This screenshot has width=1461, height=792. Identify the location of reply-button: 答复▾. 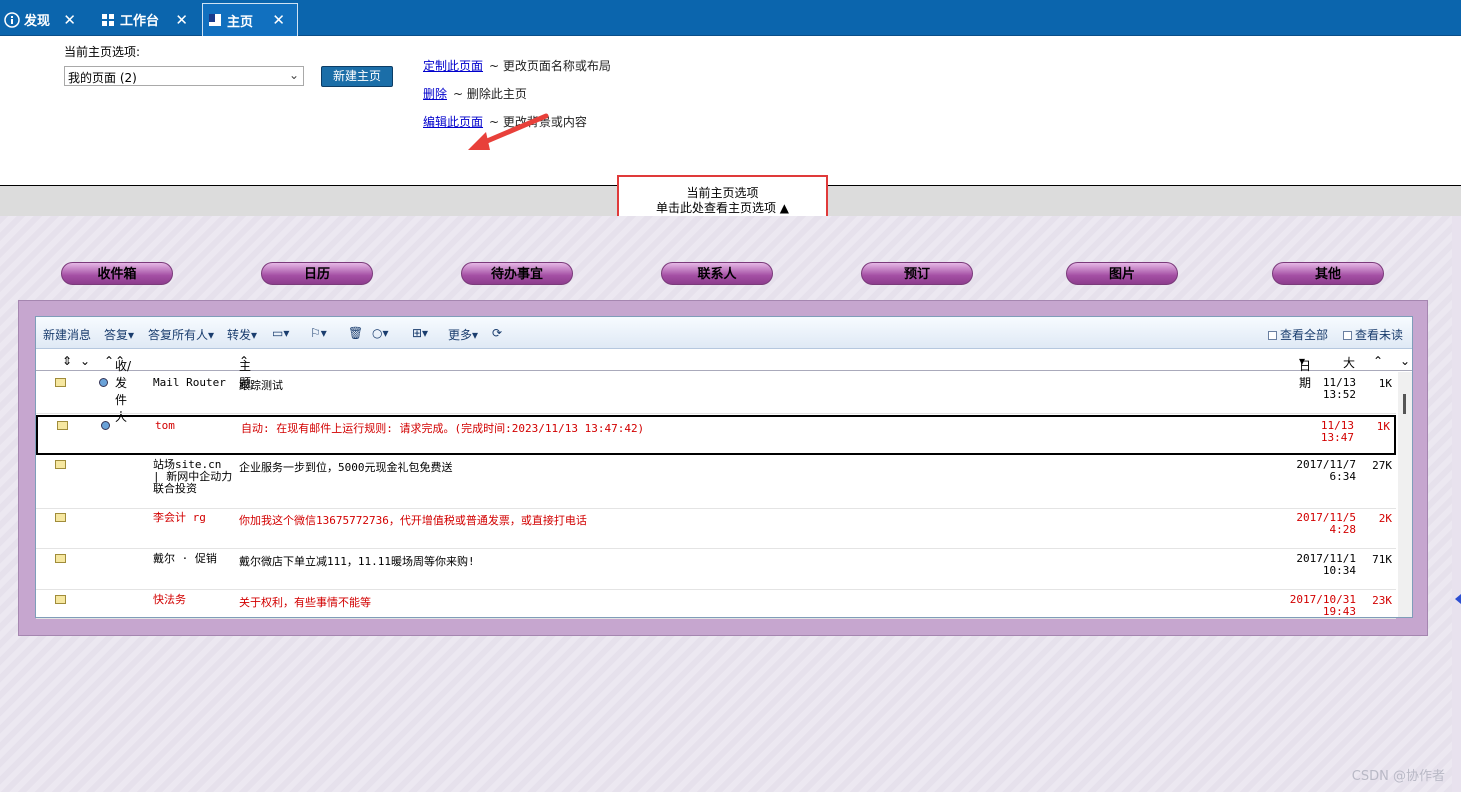
(119, 334).